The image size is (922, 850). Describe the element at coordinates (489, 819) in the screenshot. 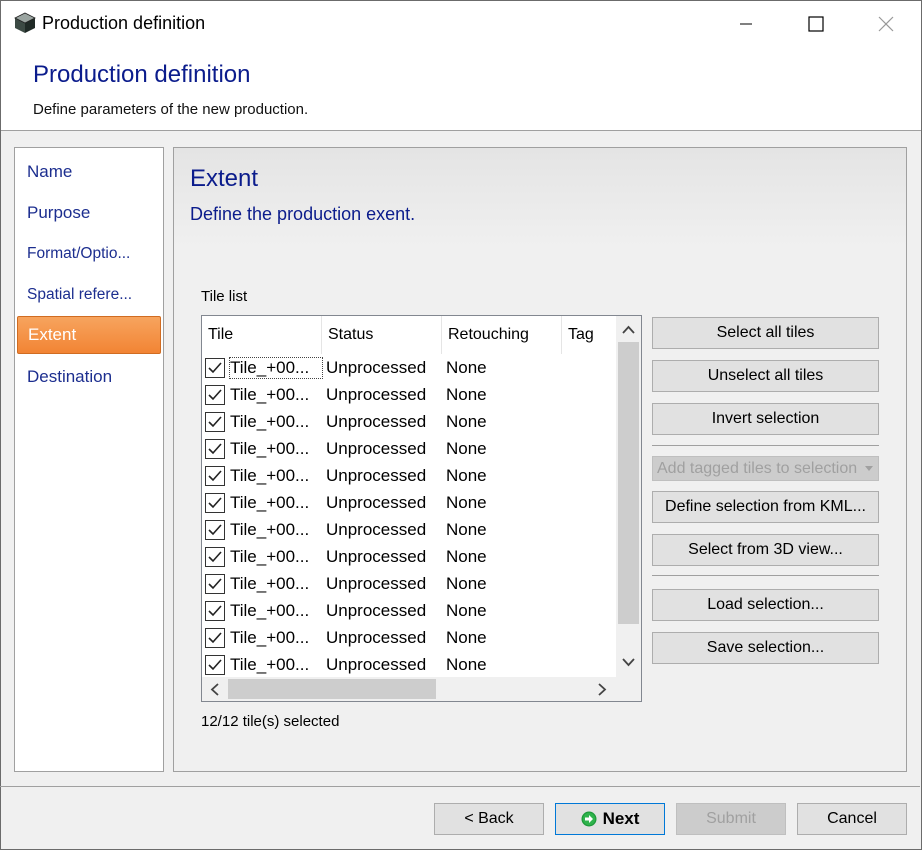

I see `back-button: < Back` at that location.